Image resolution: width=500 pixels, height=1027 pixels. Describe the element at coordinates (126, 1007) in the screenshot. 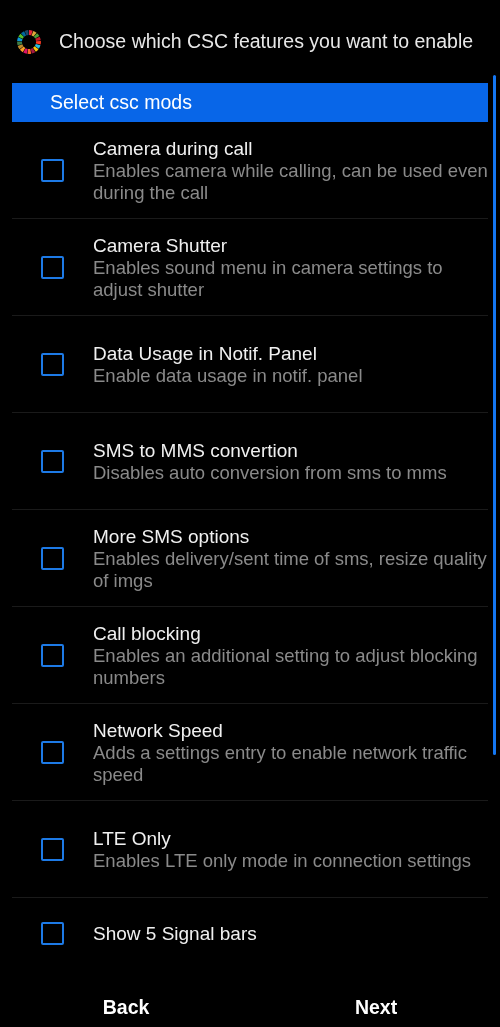

I see `nav-button: Back` at that location.